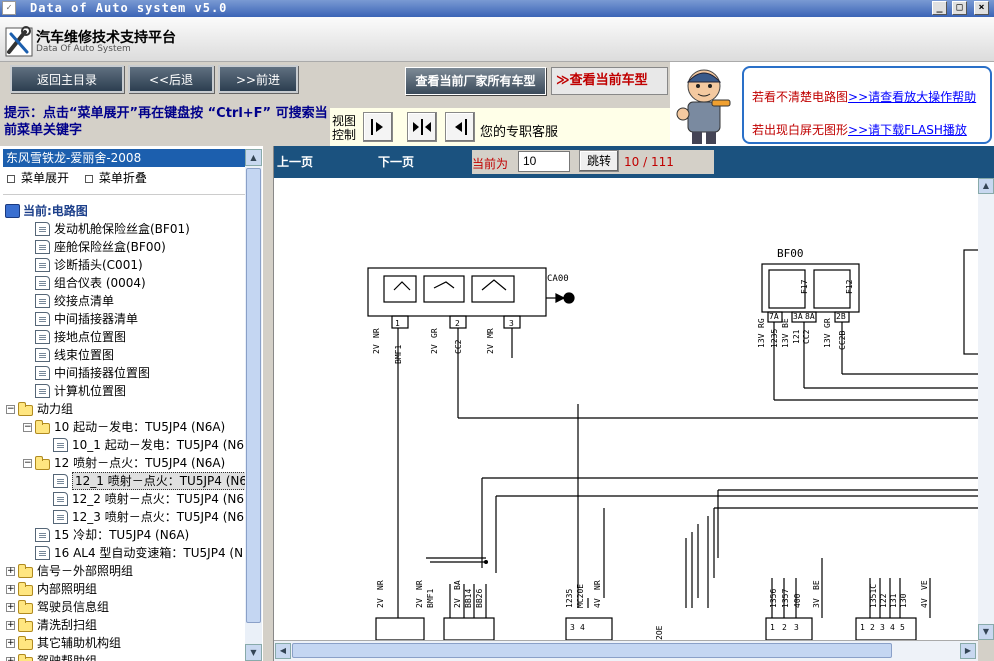  Describe the element at coordinates (892, 627) in the screenshot. I see `pin-label: 4` at that location.